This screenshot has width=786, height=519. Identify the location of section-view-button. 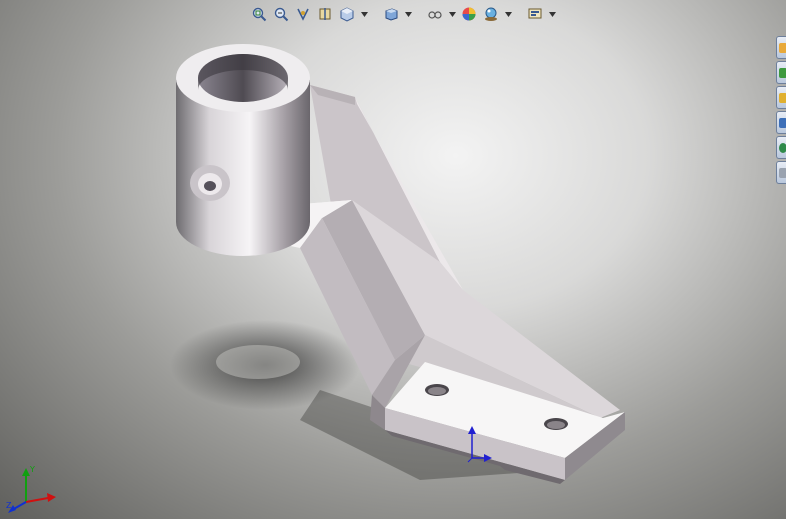
(325, 14).